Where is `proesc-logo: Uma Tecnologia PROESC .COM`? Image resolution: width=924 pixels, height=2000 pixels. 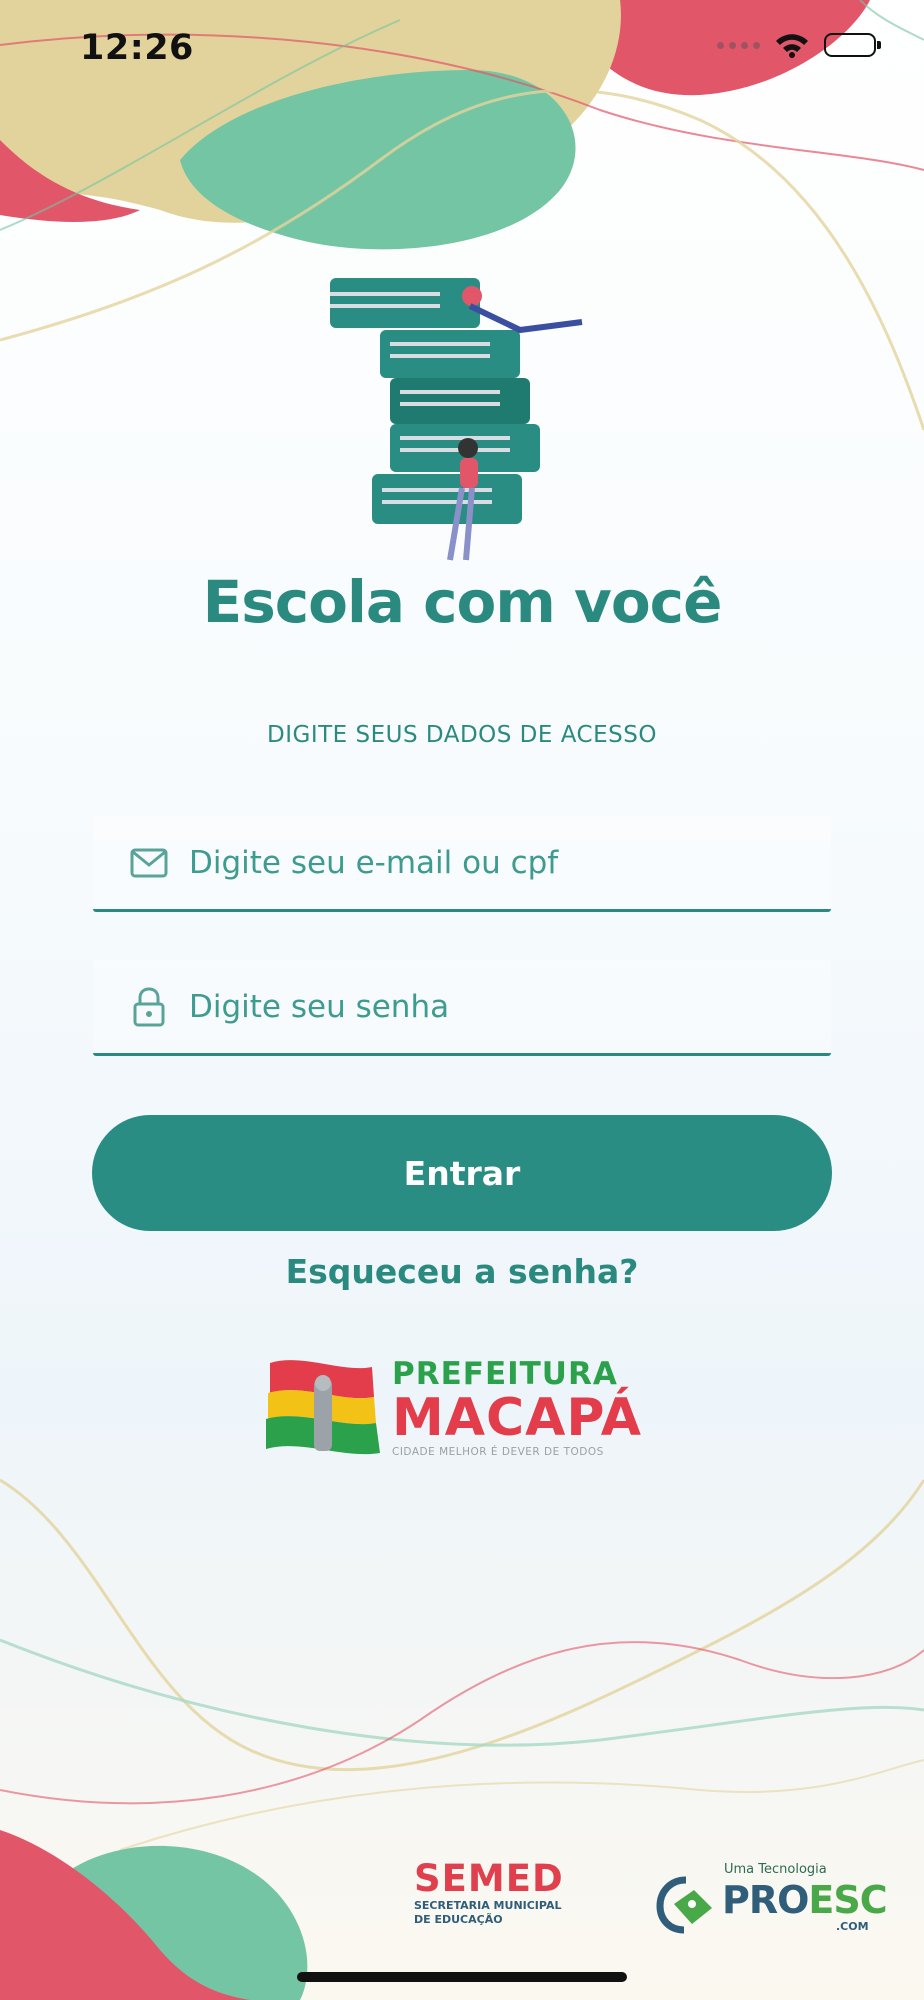
proesc-logo: Uma Tecnologia PROESC .COM is located at coordinates (772, 1900).